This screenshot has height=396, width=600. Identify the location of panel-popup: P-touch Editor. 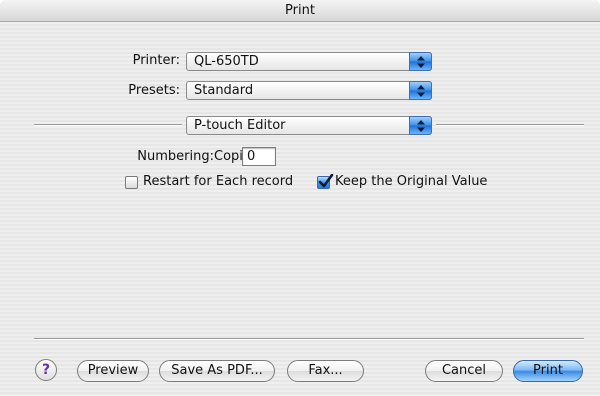
(309, 125).